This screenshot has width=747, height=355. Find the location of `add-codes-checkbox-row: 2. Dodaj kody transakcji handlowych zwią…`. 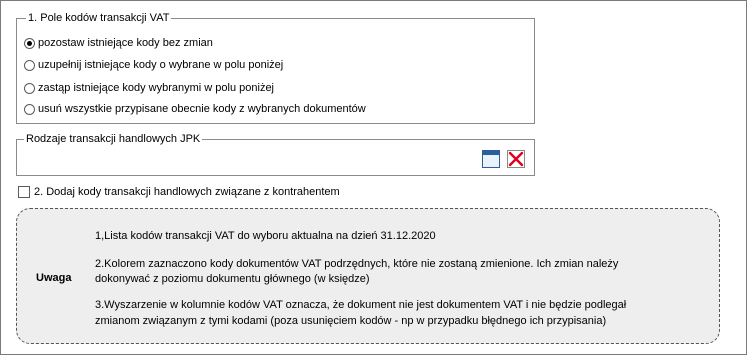

add-codes-checkbox-row: 2. Dodaj kody transakcji handlowych zwią… is located at coordinates (179, 192).